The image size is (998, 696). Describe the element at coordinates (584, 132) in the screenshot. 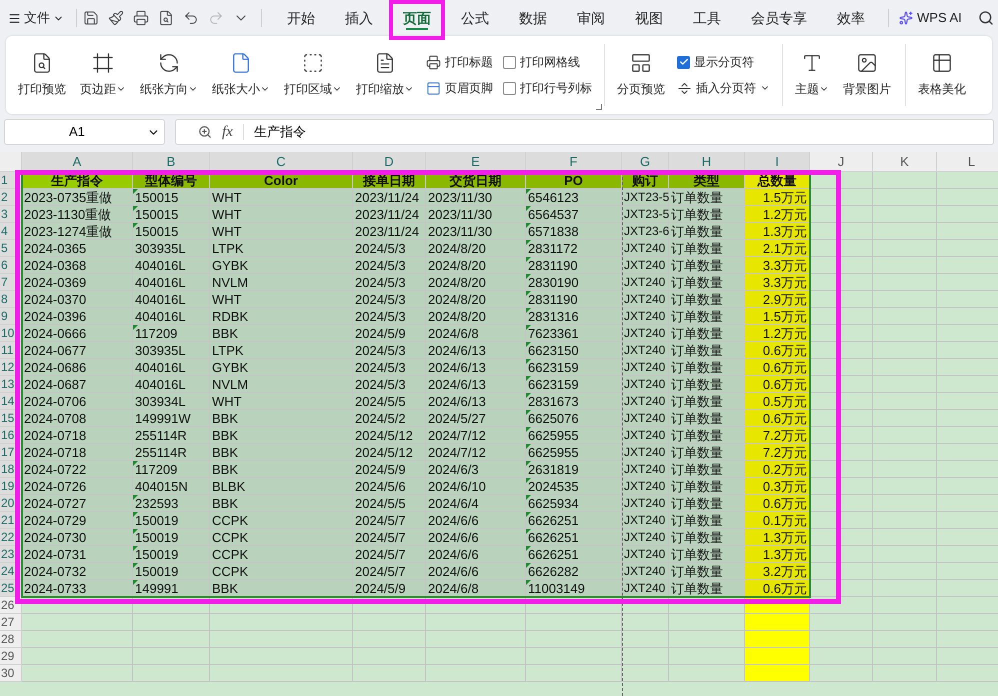

I see `formula-field: fx 生产指令` at that location.